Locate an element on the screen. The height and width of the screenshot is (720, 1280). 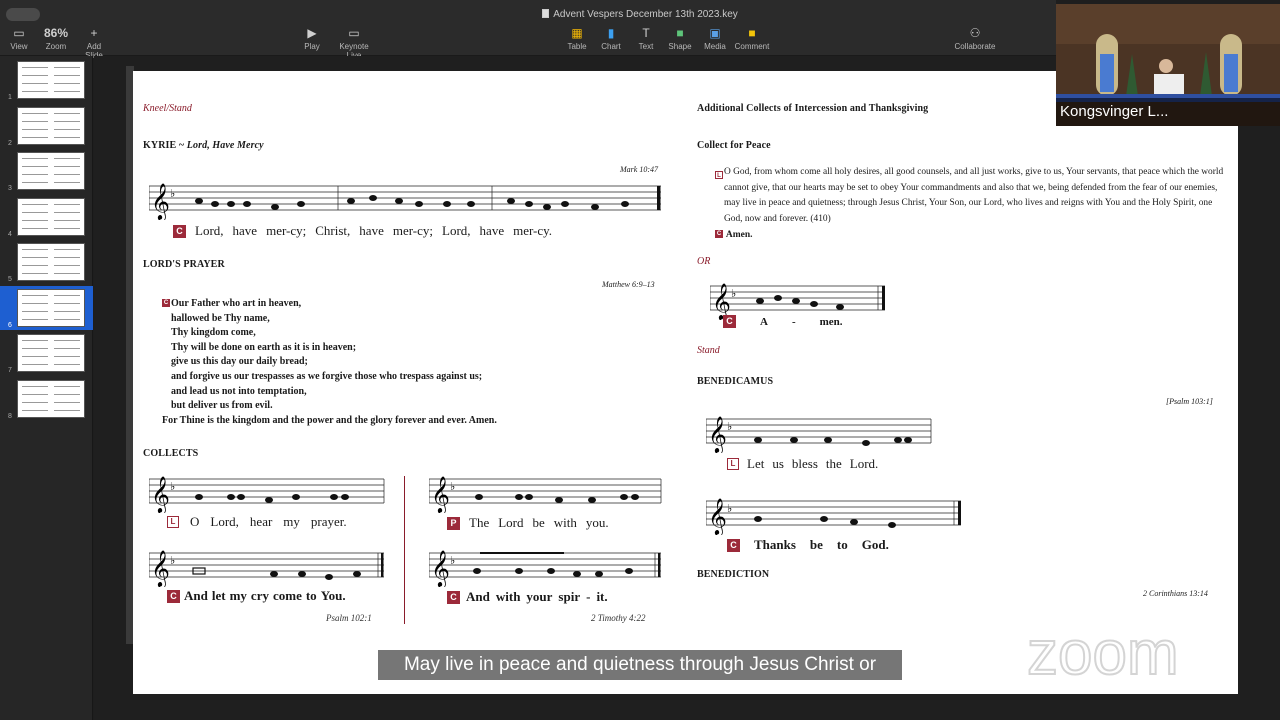
slide-thumbnail-7: 7 is located at coordinates (46, 353).